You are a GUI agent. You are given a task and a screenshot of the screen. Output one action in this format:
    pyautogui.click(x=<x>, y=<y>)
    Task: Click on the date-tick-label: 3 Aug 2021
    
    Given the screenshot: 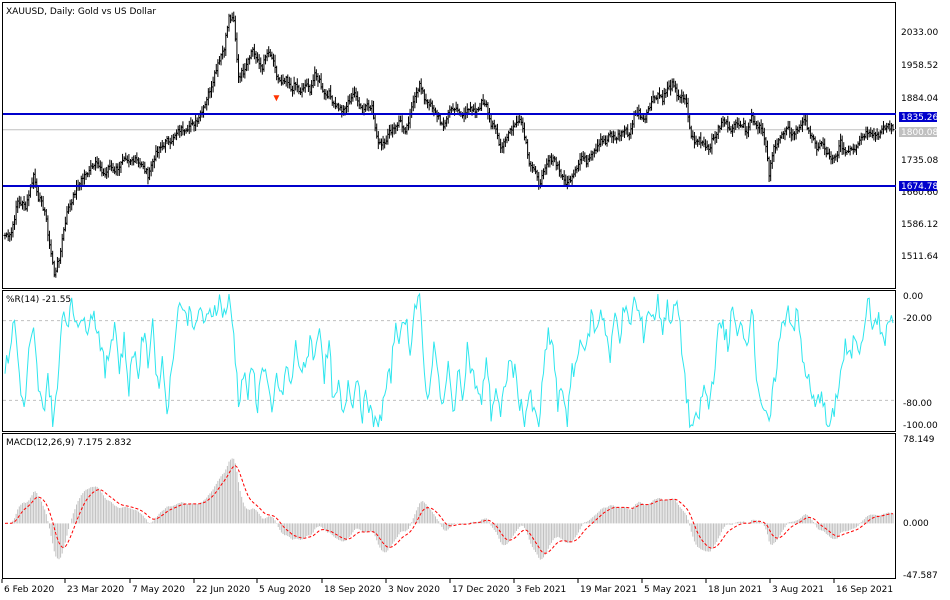 What is the action you would take?
    pyautogui.click(x=798, y=590)
    